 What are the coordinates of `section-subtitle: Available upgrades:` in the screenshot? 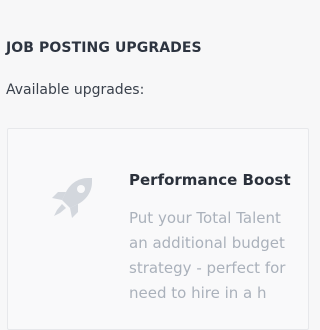 It's located at (75, 90).